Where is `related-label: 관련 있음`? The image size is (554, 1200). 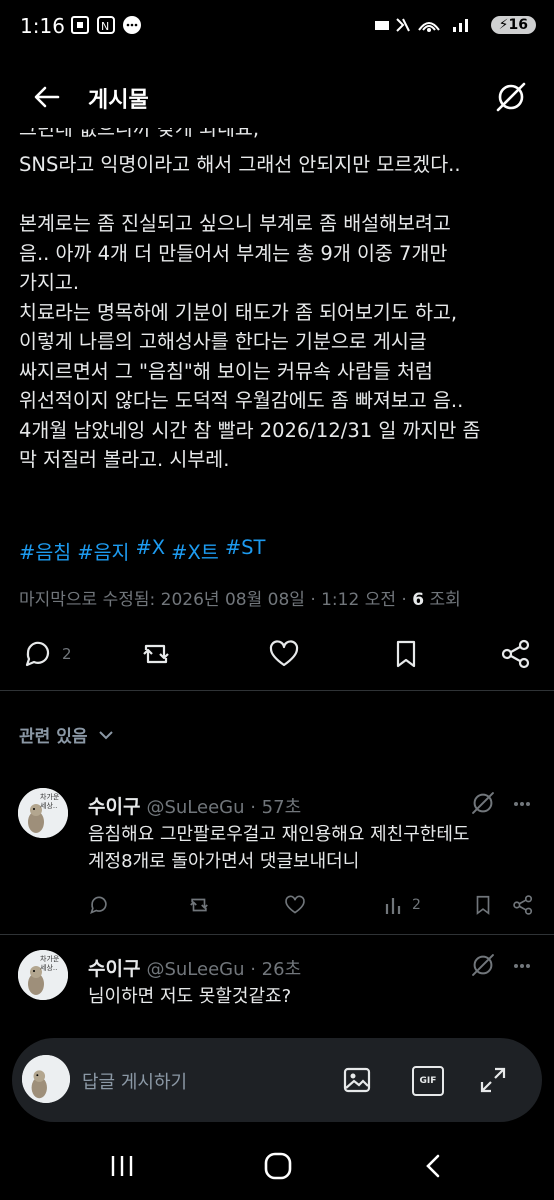
related-label: 관련 있음 is located at coordinates (53, 737).